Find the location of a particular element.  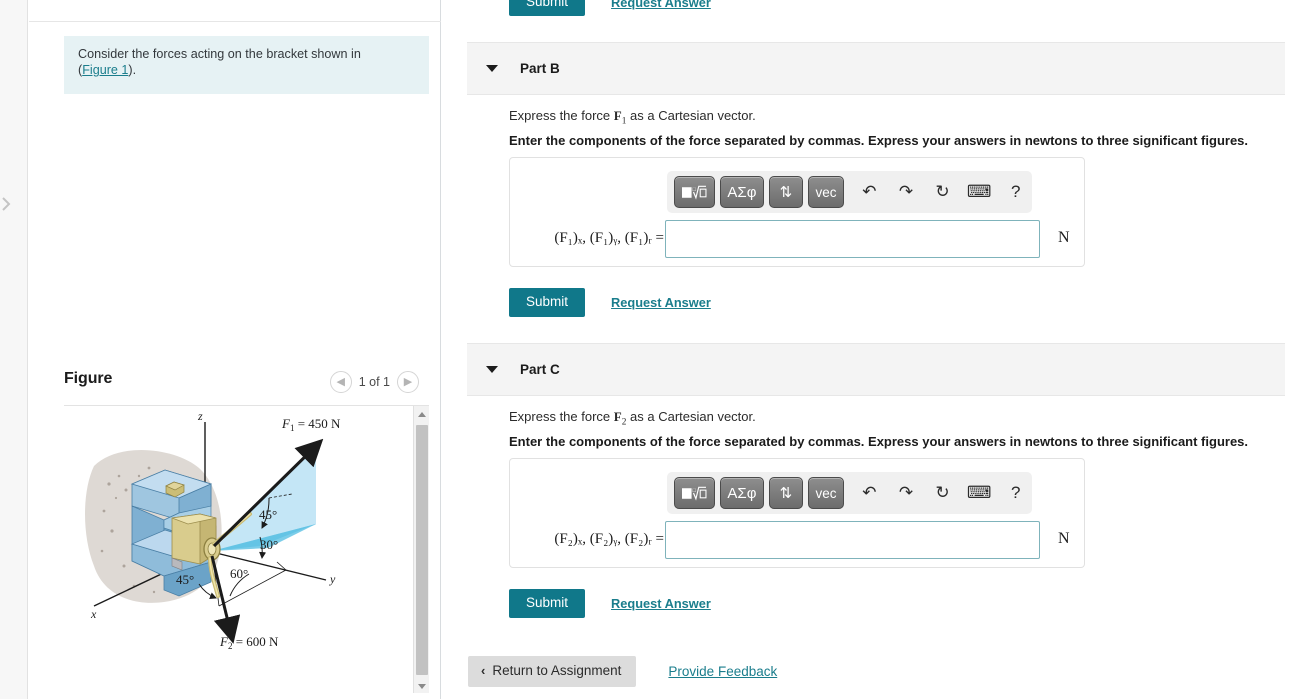

part-c-prompt-prefix: Express the force is located at coordinates (561, 416).